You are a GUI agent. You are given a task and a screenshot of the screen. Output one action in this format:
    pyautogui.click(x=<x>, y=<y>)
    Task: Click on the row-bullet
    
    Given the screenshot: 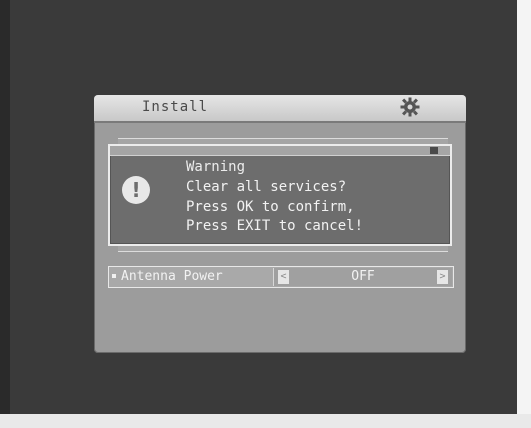 What is the action you would take?
    pyautogui.click(x=114, y=276)
    